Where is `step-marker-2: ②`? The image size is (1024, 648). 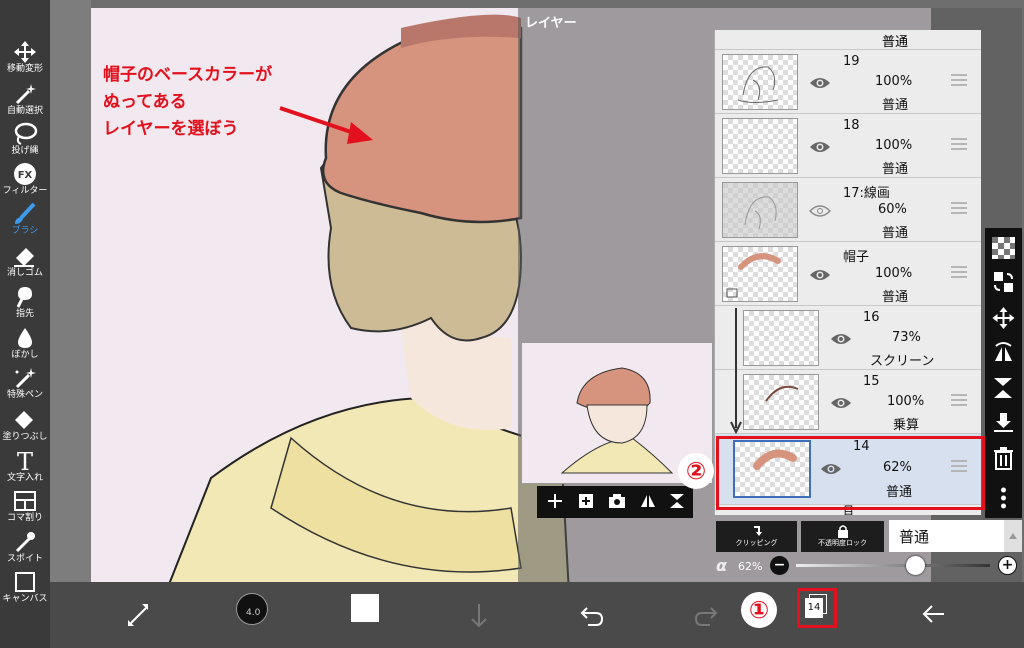 step-marker-2: ② is located at coordinates (696, 471).